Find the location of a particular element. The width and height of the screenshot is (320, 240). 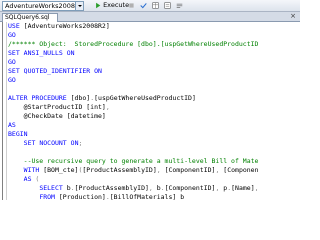

code-line: @StartProductID [int], is located at coordinates (153, 107).